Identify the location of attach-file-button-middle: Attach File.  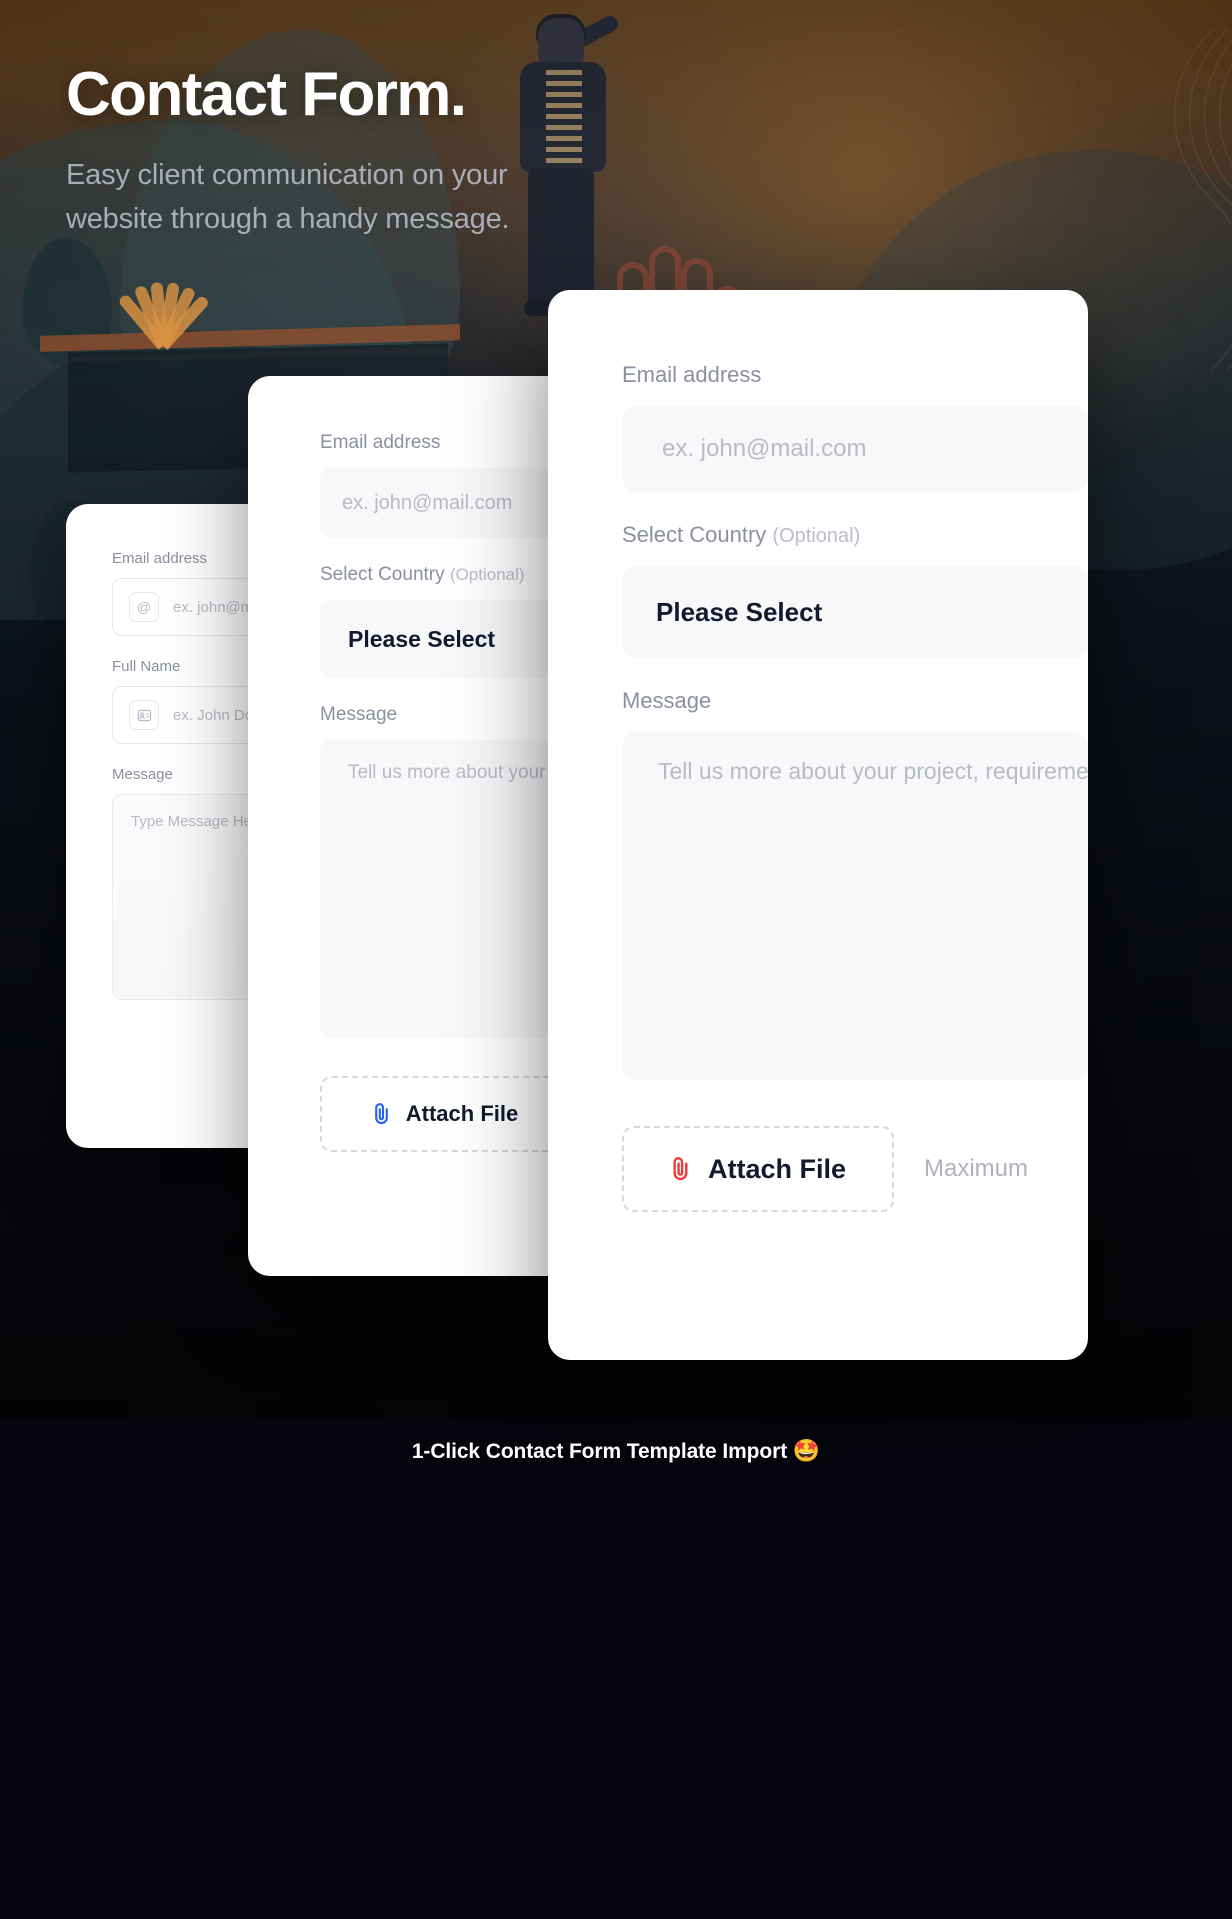
(445, 1114).